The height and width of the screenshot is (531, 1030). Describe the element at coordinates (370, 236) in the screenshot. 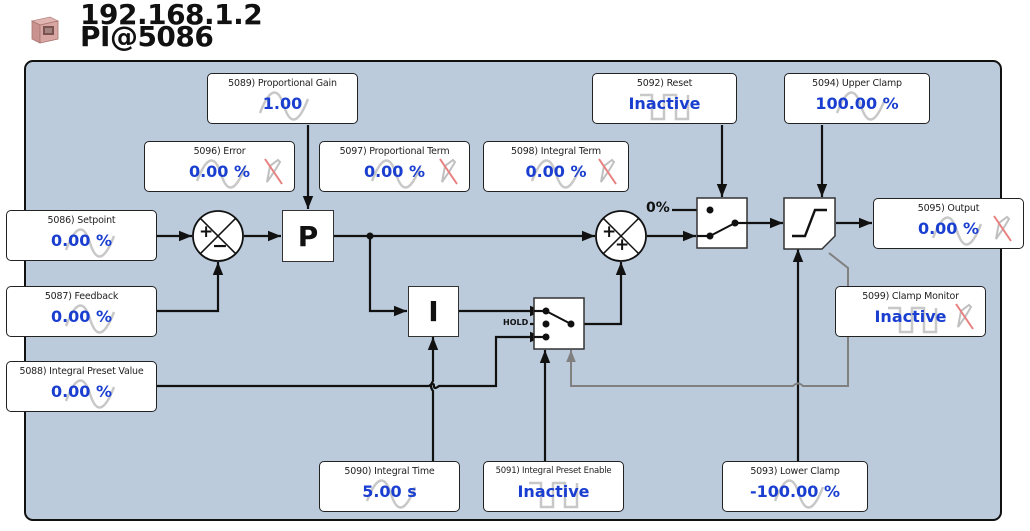

I see `junction-dot` at that location.